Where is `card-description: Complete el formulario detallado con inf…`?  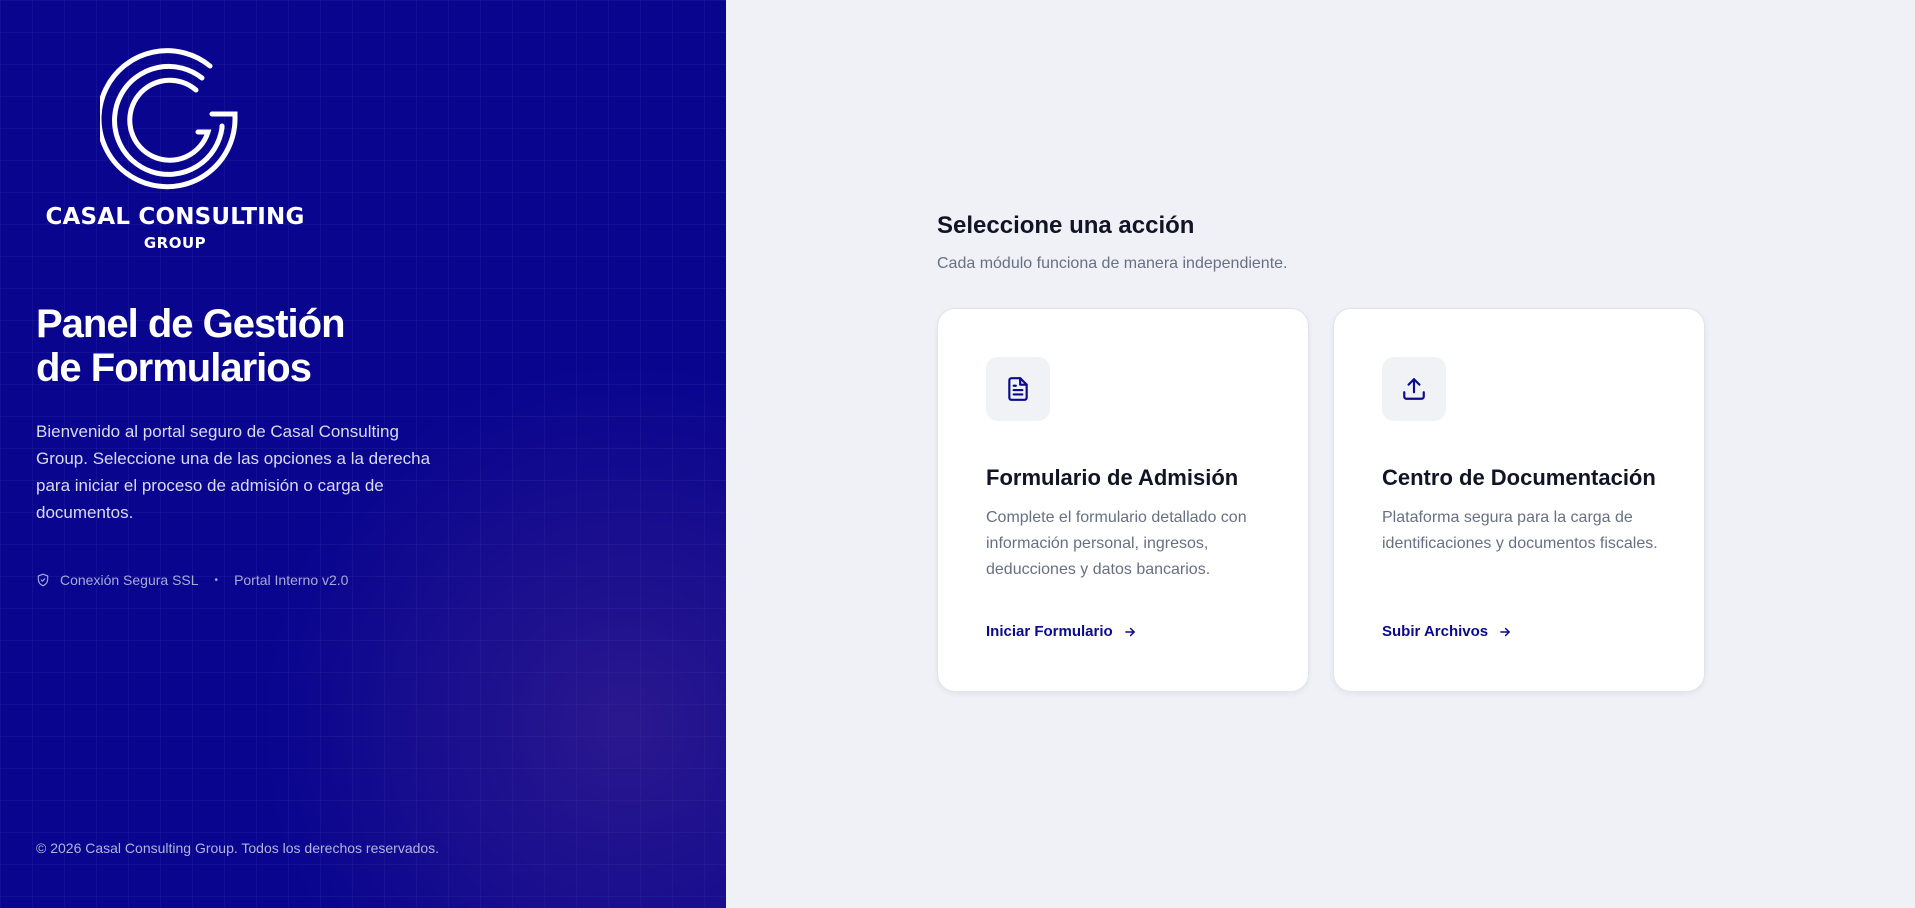
card-description: Complete el formulario detallado con inf… is located at coordinates (1116, 543).